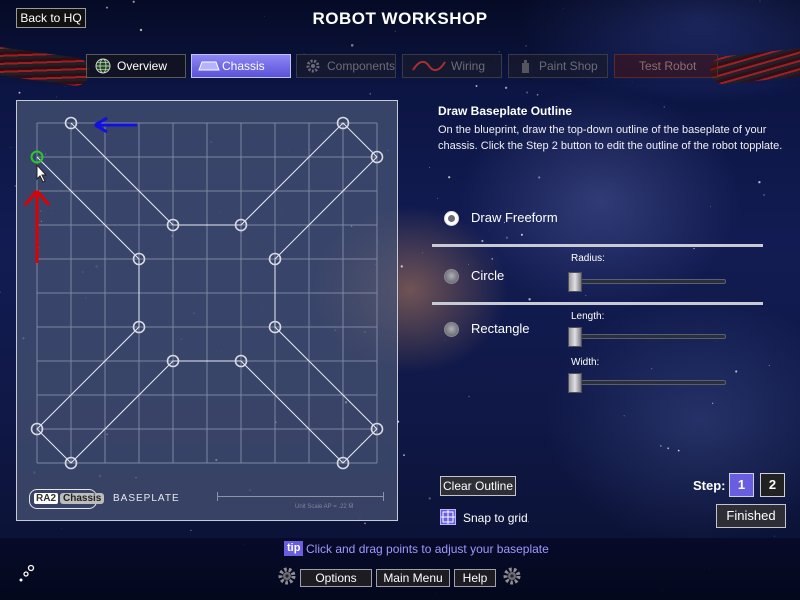  I want to click on main-menu-button: Main Menu, so click(413, 578).